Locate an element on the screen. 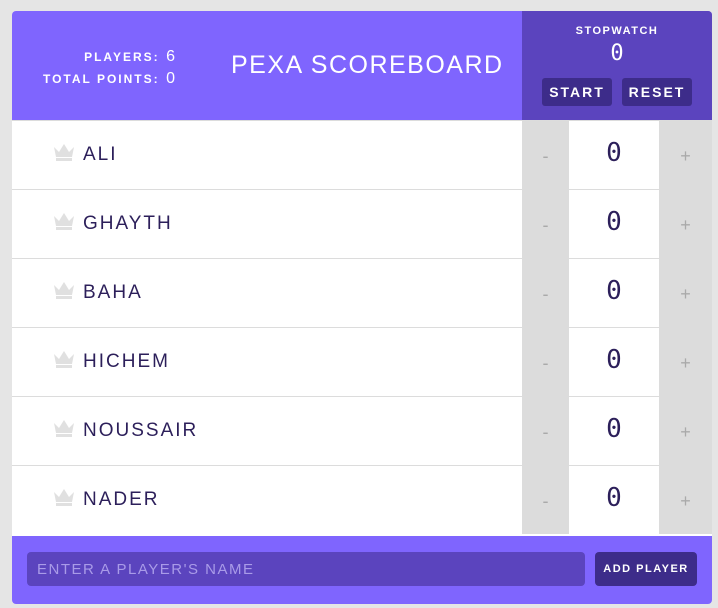 Image resolution: width=718 pixels, height=608 pixels. player-name: NOUSSAIR is located at coordinates (141, 430).